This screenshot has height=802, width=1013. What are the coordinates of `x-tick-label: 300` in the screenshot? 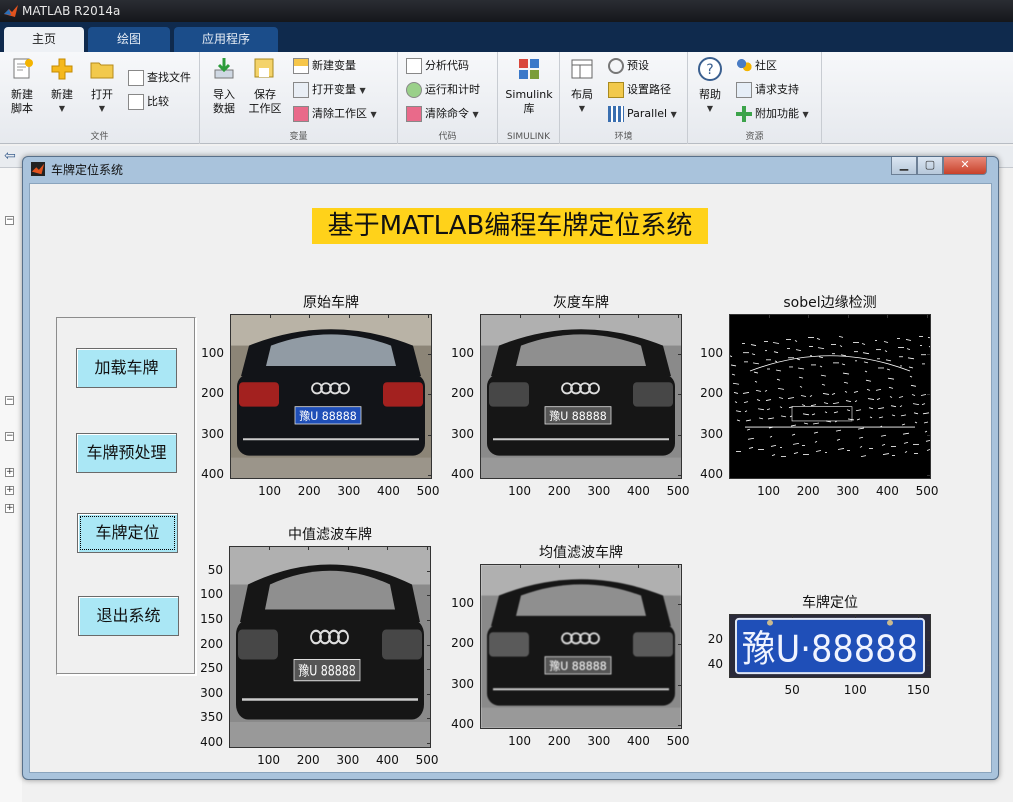 It's located at (848, 491).